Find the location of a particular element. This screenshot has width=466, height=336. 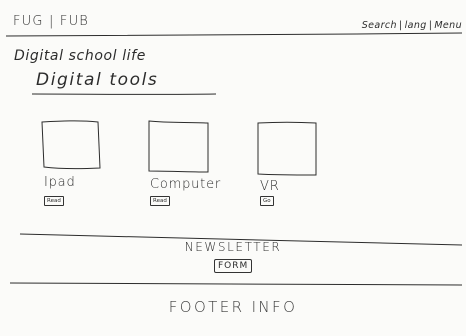

logo: FUG | FUB is located at coordinates (51, 21).